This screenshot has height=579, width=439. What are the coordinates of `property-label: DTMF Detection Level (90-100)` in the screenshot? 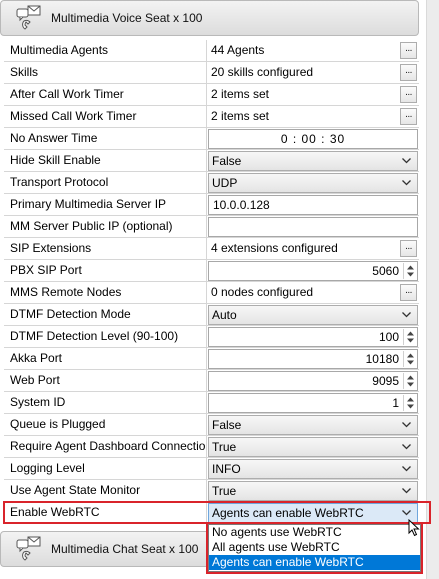 It's located at (105, 336).